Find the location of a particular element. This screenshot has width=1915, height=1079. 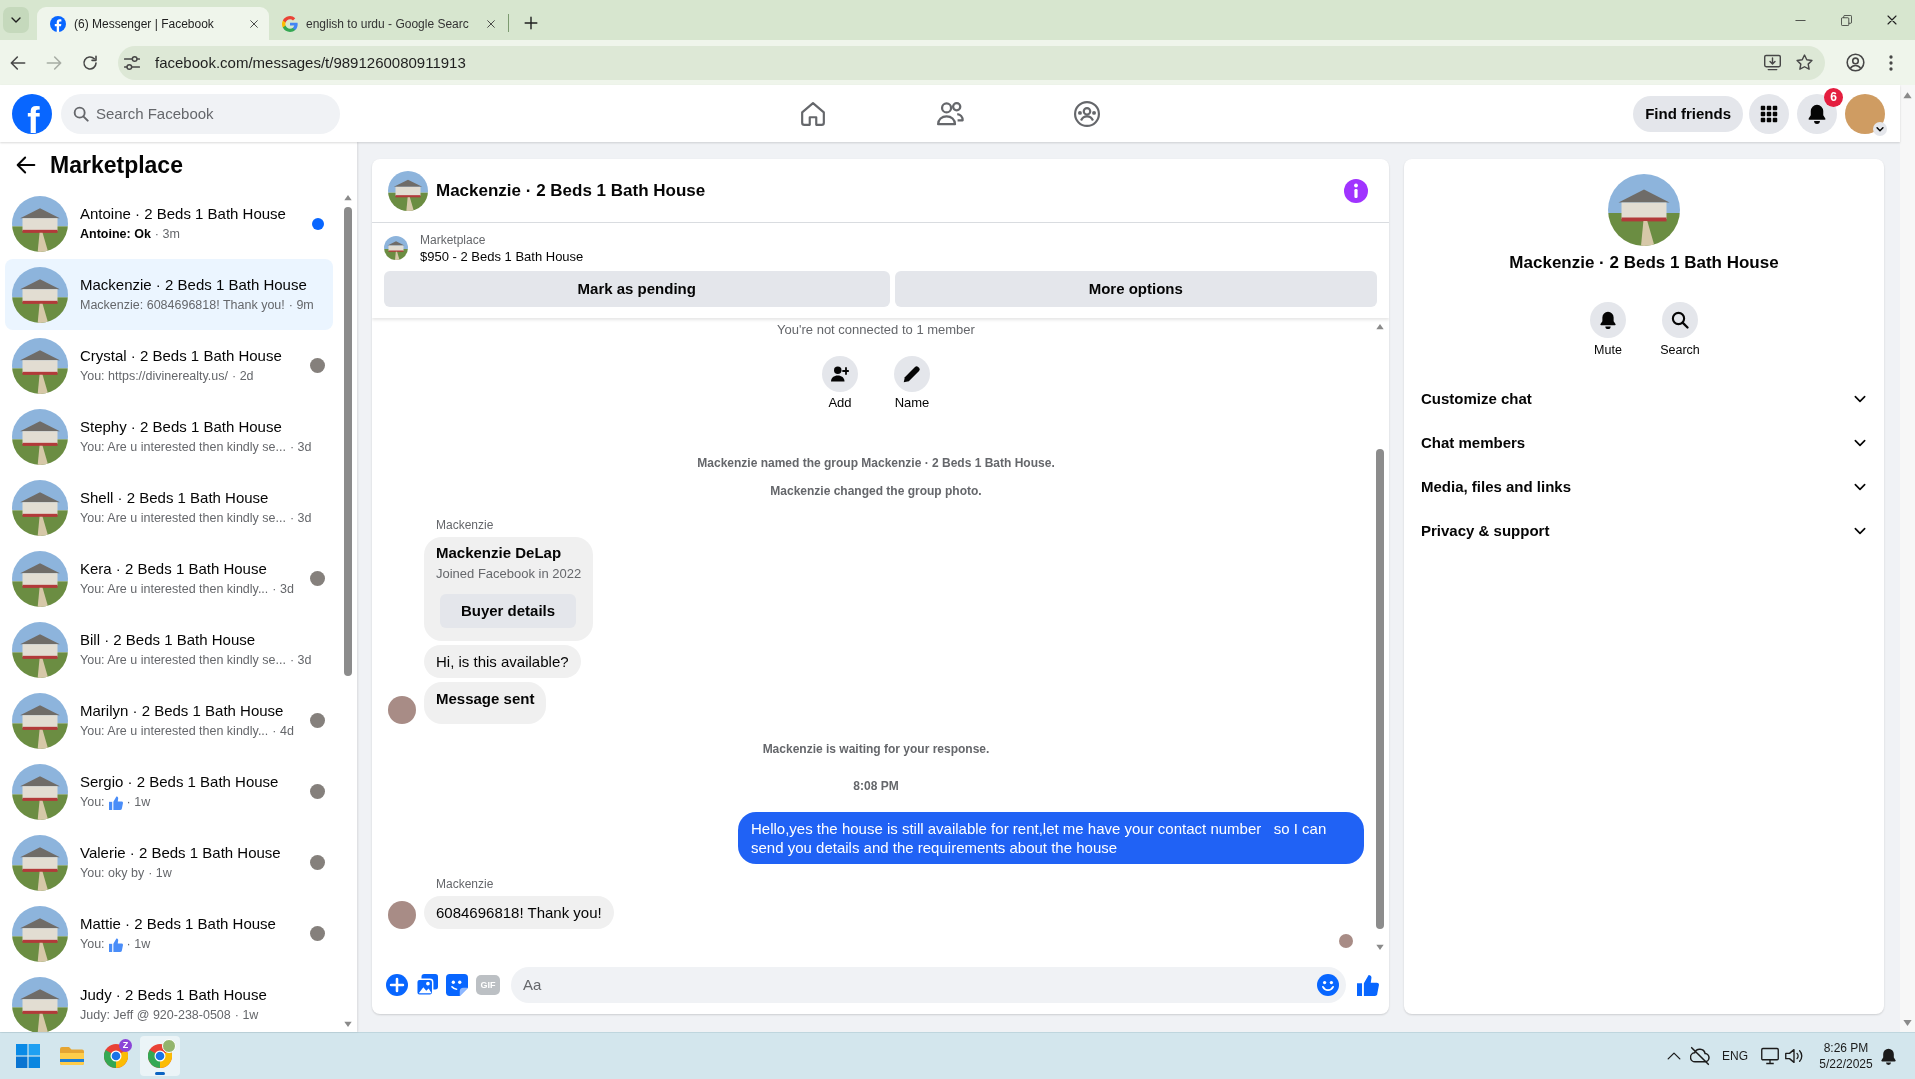

settings-section: Privacy & support is located at coordinates (1644, 531).